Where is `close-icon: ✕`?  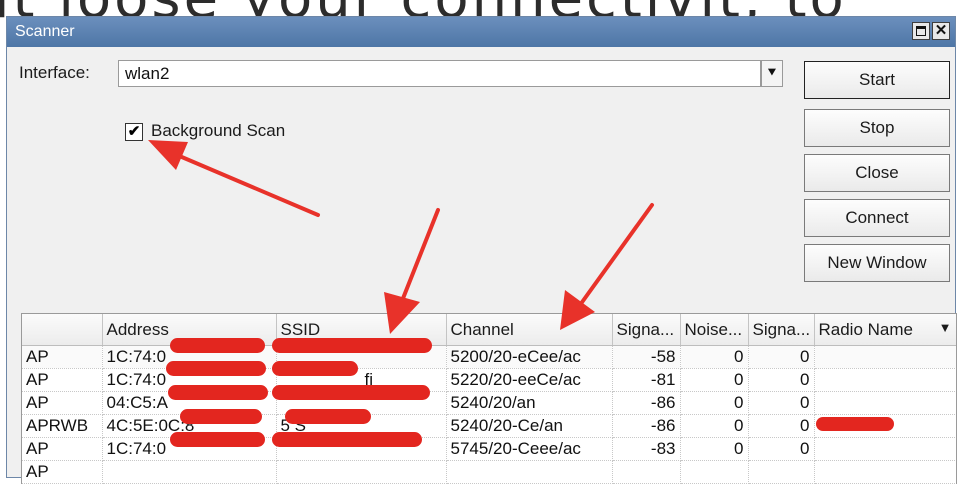 close-icon: ✕ is located at coordinates (941, 31).